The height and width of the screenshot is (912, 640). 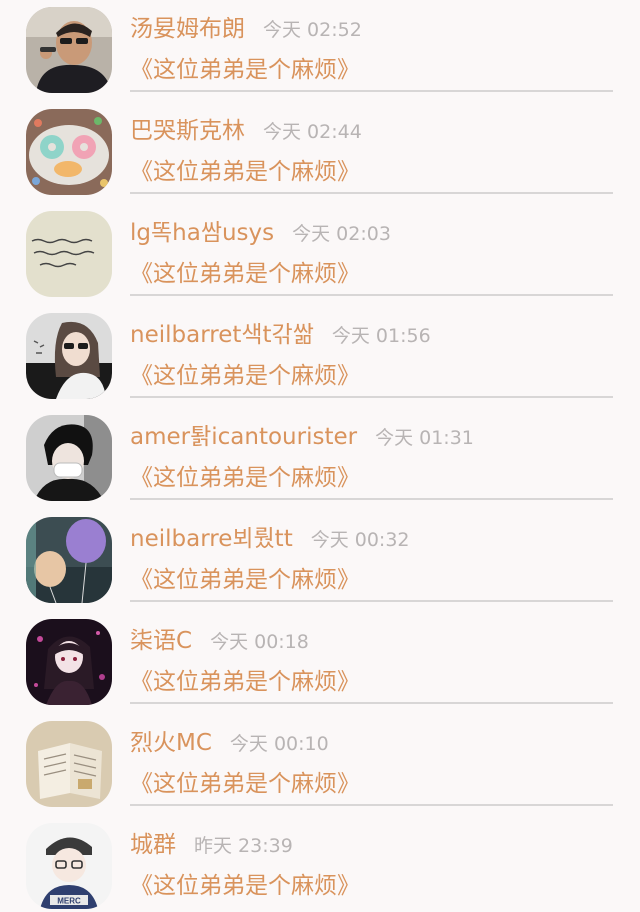 What do you see at coordinates (320, 561) in the screenshot?
I see `conversation-item: neilbarre뵈뤘tt 今天 00:32 《这位弟弟是个麻烦》` at bounding box center [320, 561].